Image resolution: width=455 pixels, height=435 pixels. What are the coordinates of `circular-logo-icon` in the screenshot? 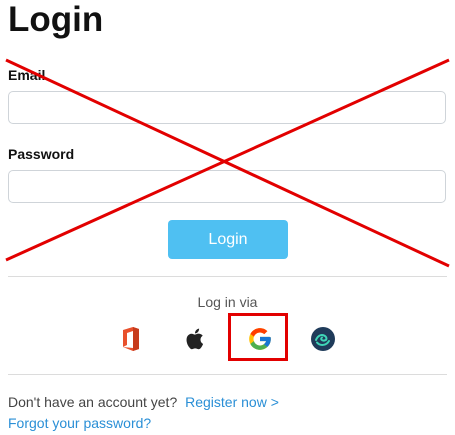 It's located at (323, 339).